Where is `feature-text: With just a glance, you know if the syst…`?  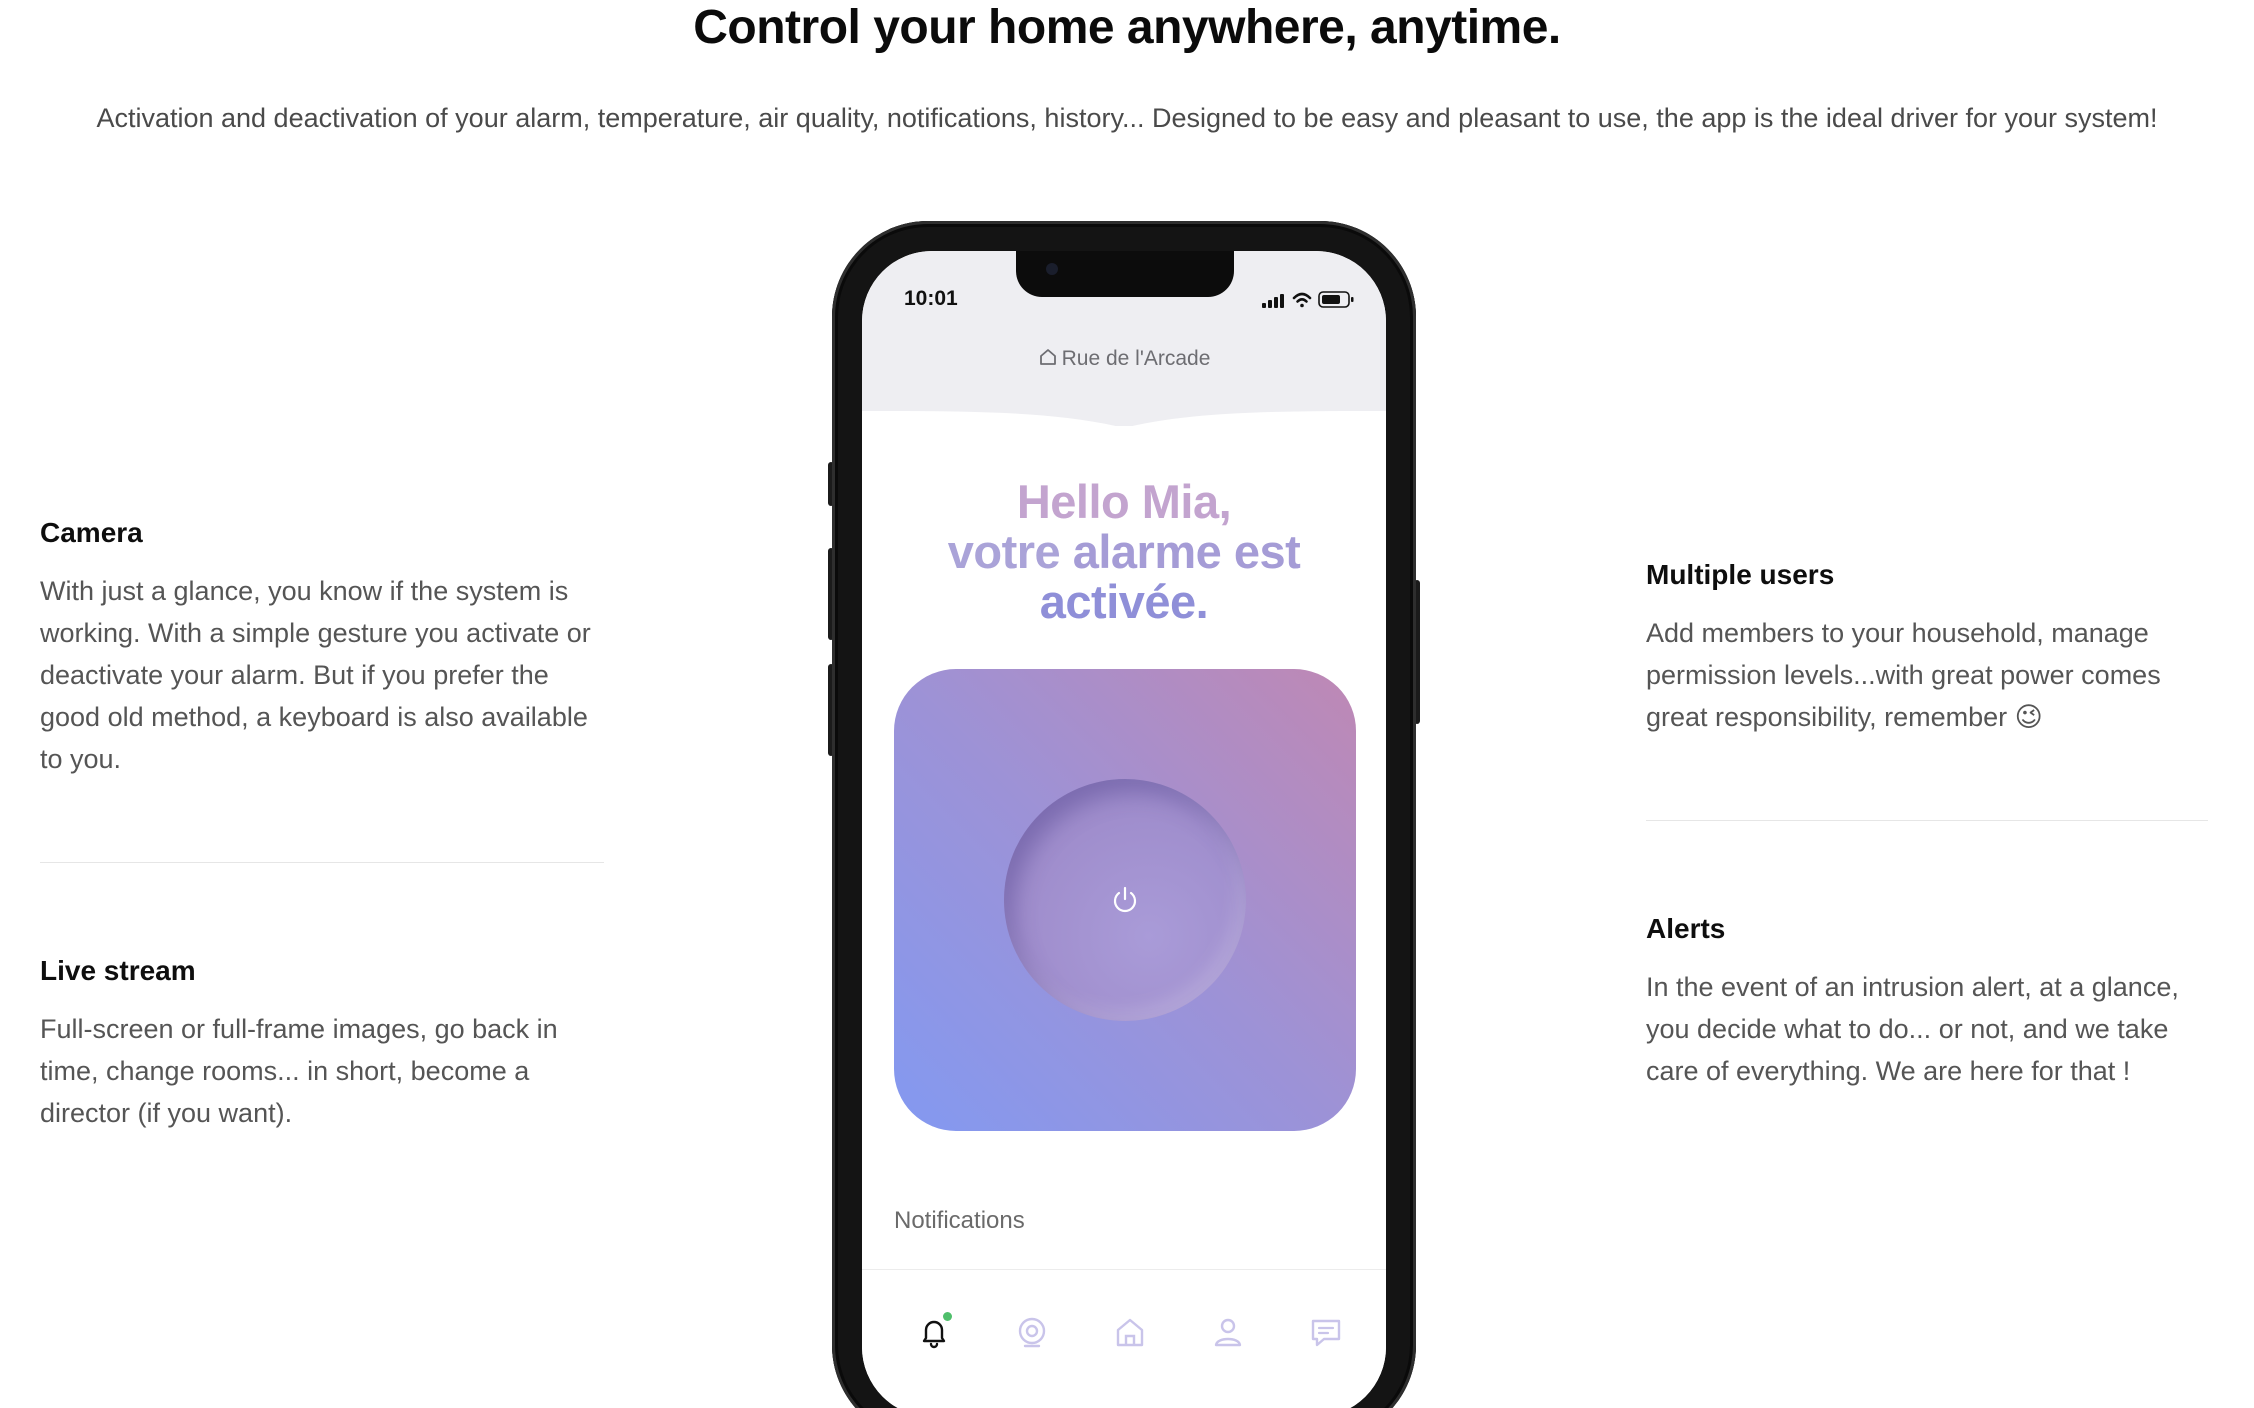
feature-text: With just a glance, you know if the syst… is located at coordinates (315, 675).